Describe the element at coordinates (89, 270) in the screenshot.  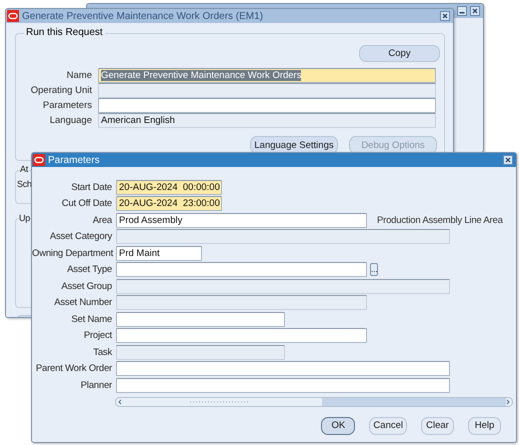
I see `field-label: Asset Type` at that location.